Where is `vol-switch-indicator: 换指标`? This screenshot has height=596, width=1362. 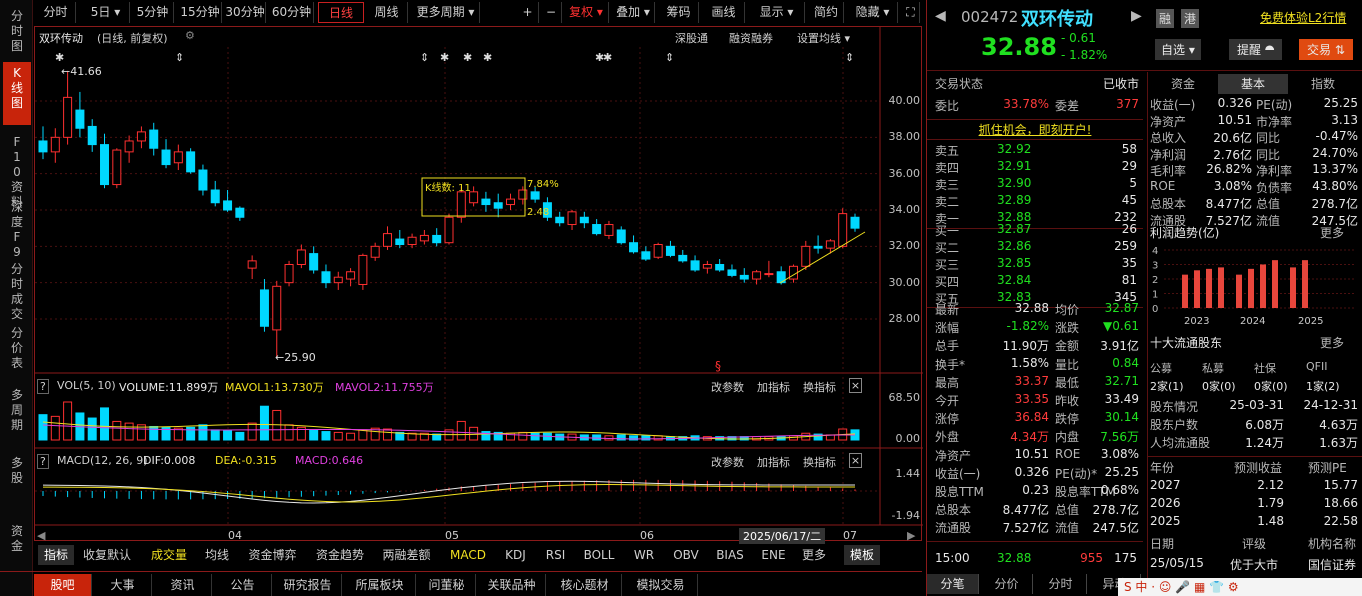
vol-switch-indicator: 换指标 is located at coordinates (819, 387).